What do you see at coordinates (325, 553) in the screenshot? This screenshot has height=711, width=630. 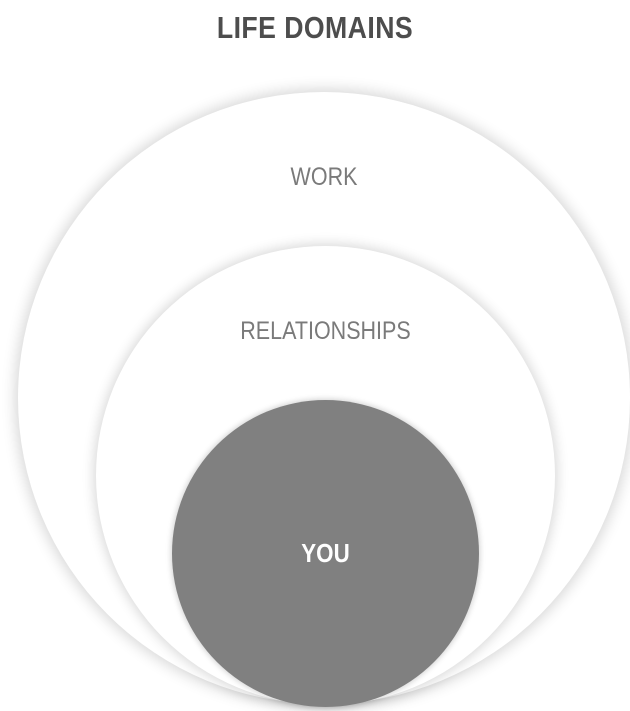 I see `you-label: YOU` at bounding box center [325, 553].